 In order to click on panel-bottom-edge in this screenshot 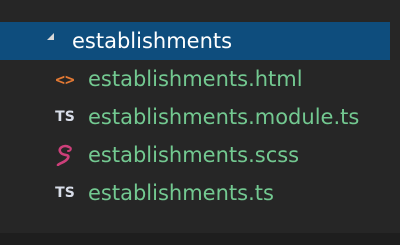, I will do `click(200, 239)`.